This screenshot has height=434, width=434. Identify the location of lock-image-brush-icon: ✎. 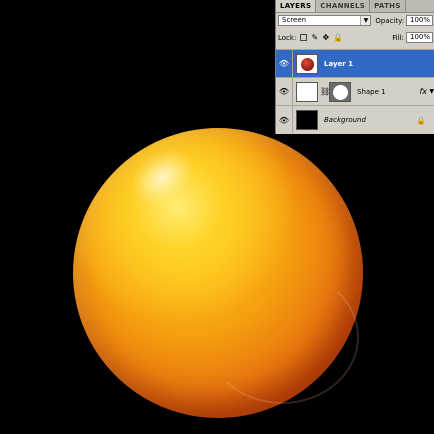
(314, 38).